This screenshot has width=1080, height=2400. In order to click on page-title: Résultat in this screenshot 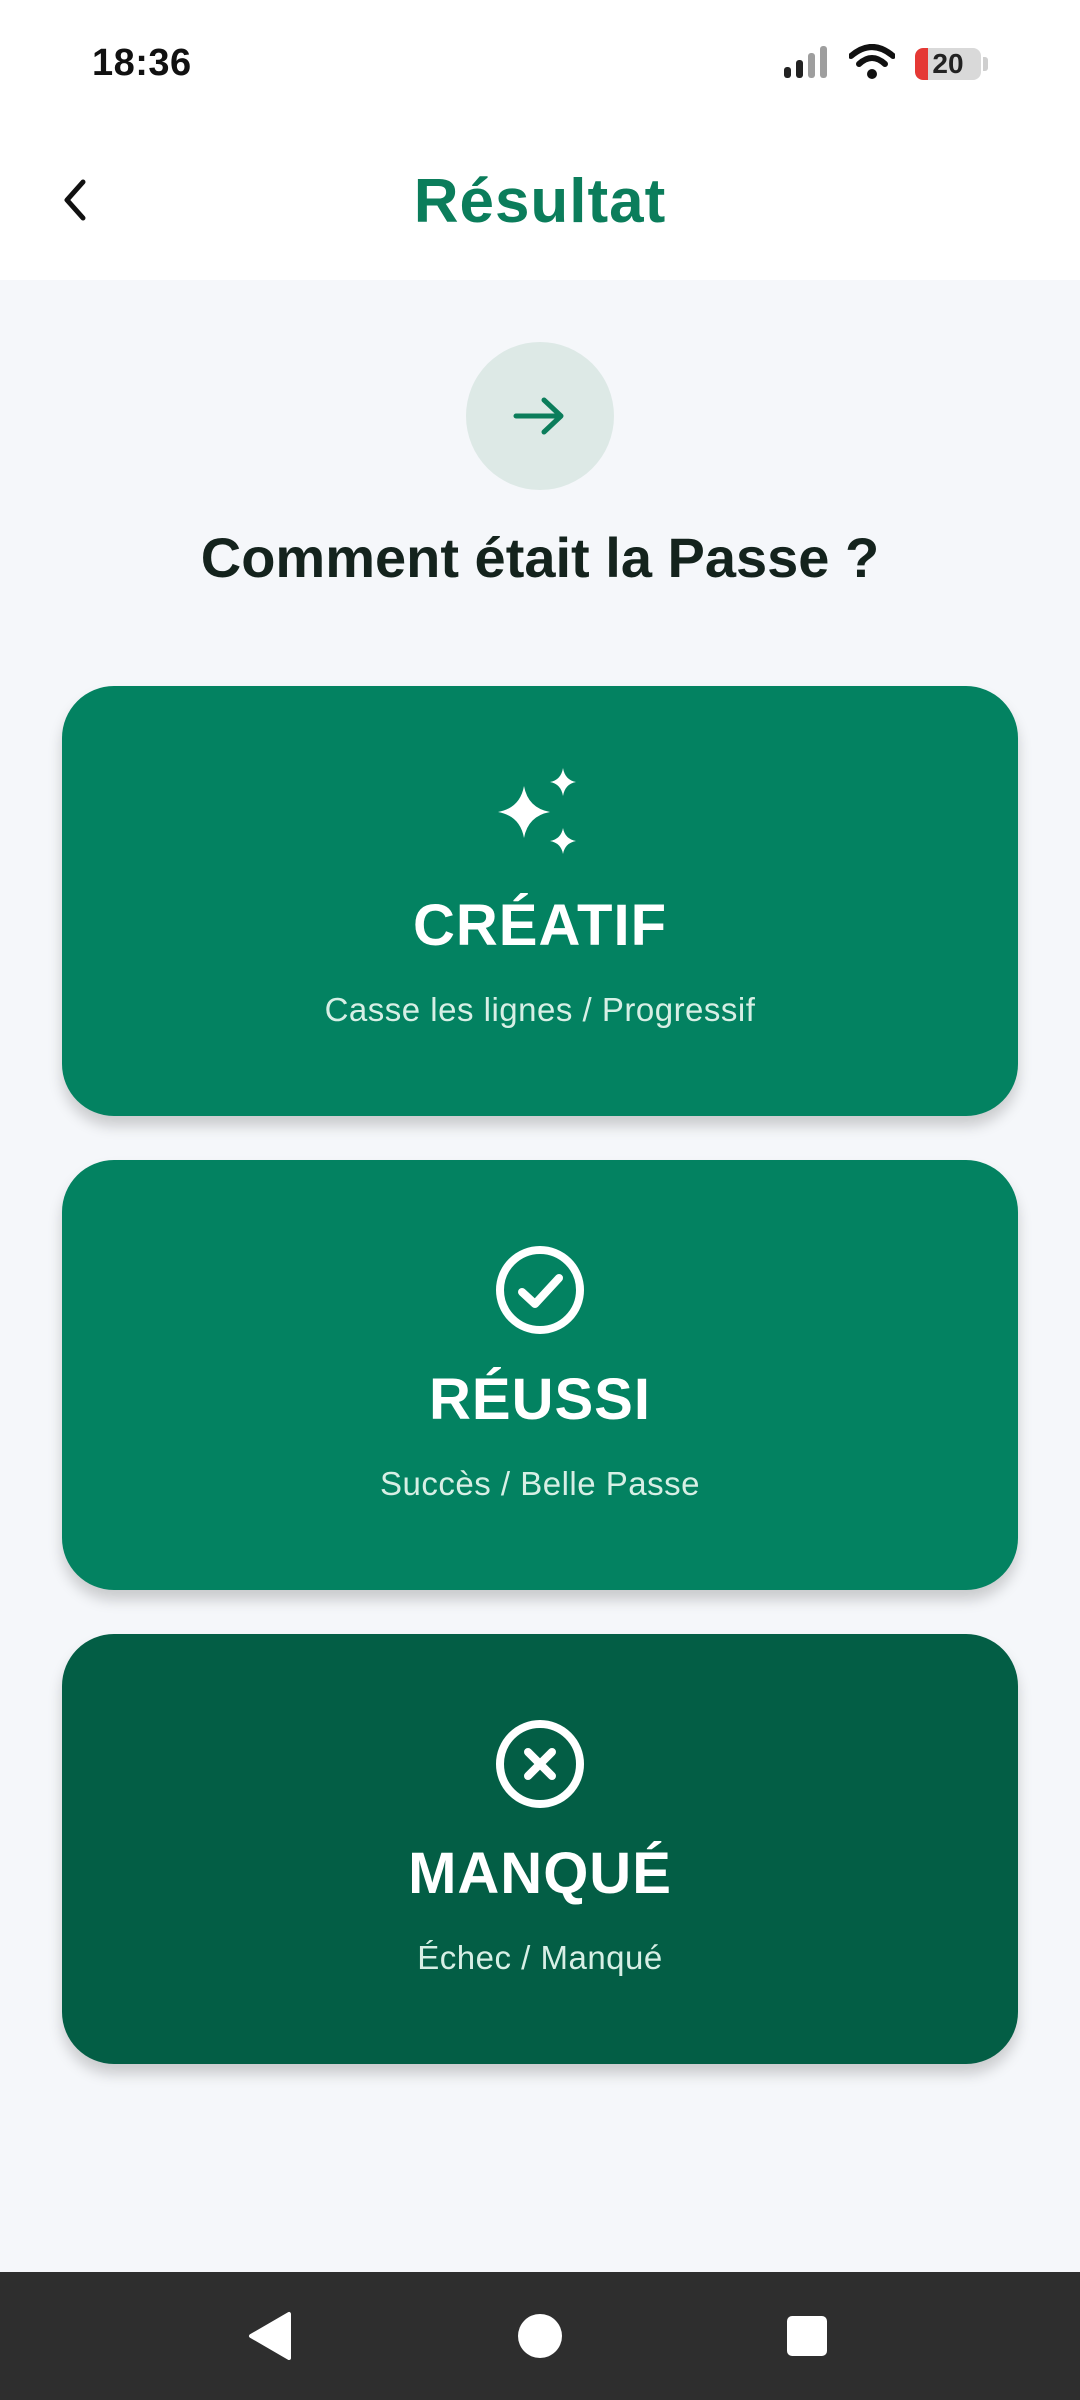, I will do `click(540, 201)`.